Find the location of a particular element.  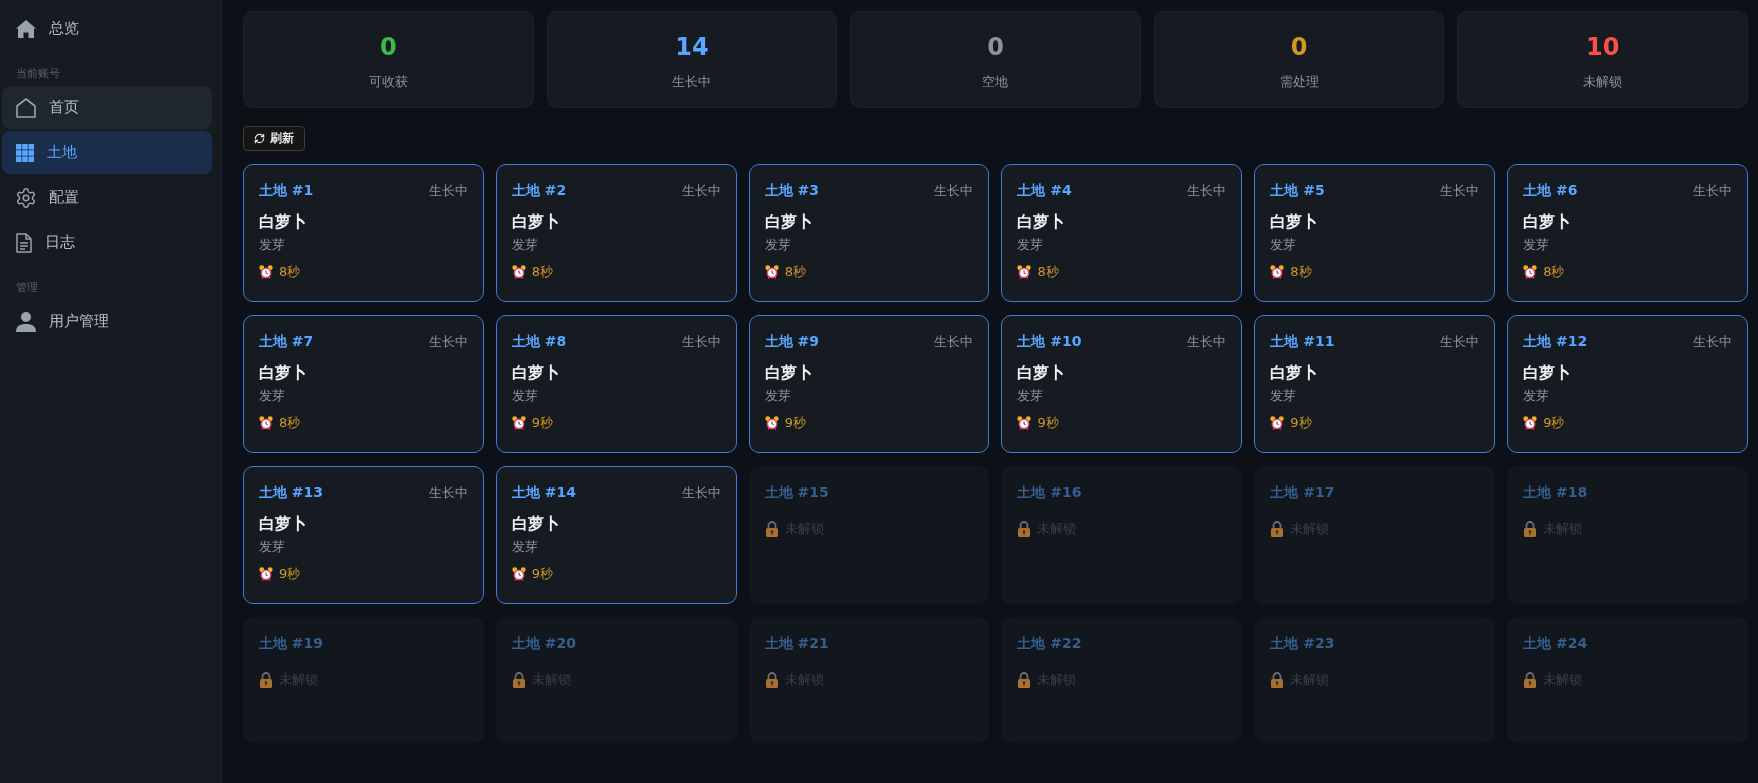

settings-icon is located at coordinates (26, 197).